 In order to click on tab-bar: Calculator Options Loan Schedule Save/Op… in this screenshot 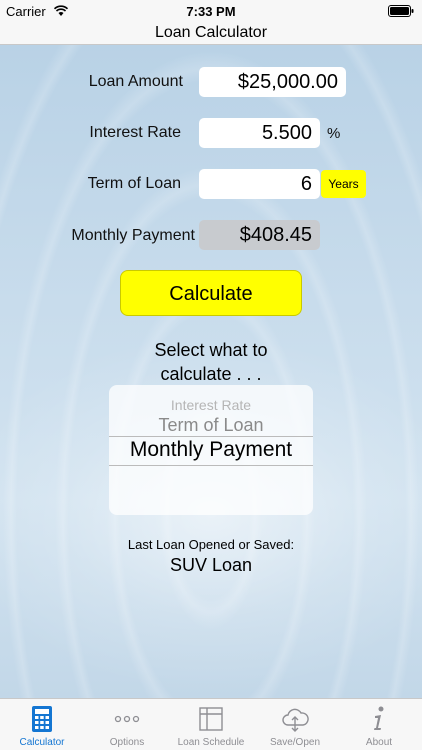, I will do `click(211, 724)`.